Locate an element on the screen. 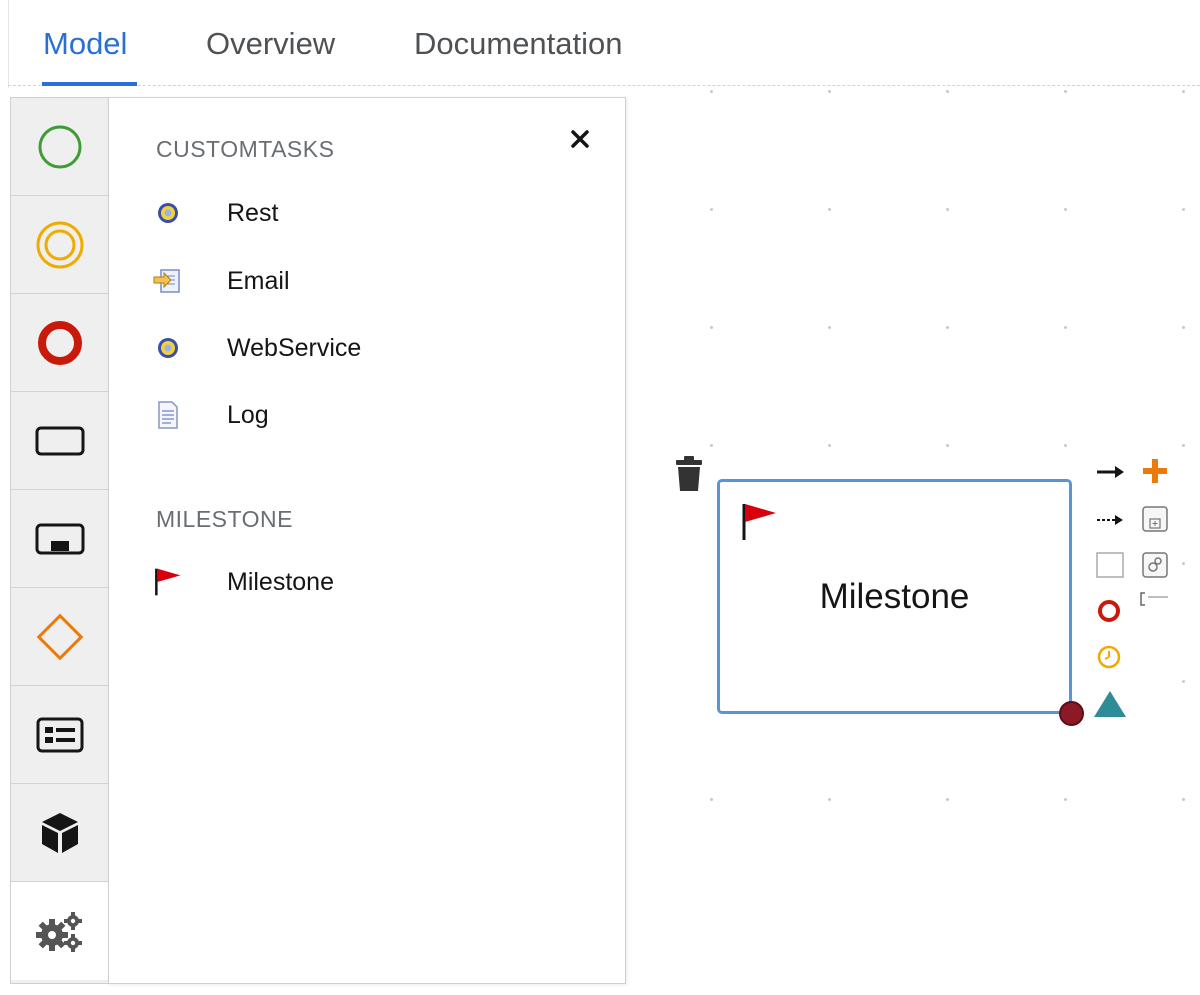  palette-item-label: Email is located at coordinates (258, 280).